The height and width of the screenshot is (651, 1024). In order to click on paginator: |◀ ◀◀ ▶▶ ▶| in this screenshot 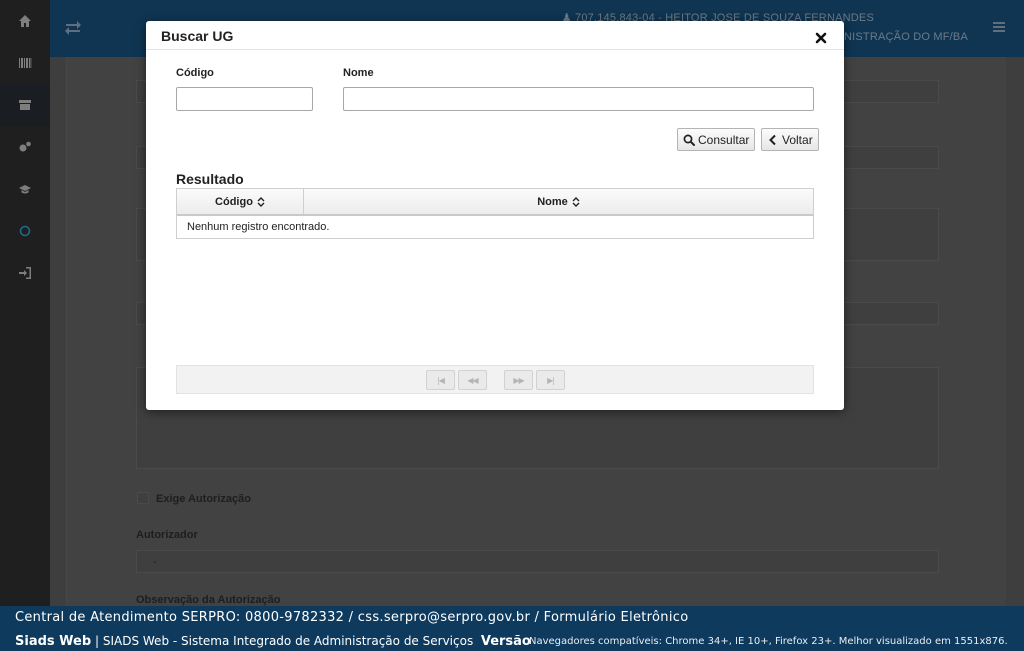, I will do `click(495, 379)`.